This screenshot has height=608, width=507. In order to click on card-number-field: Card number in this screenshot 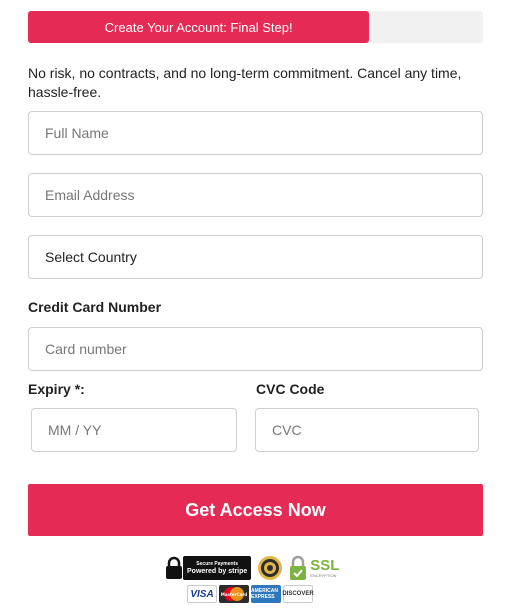, I will do `click(255, 349)`.